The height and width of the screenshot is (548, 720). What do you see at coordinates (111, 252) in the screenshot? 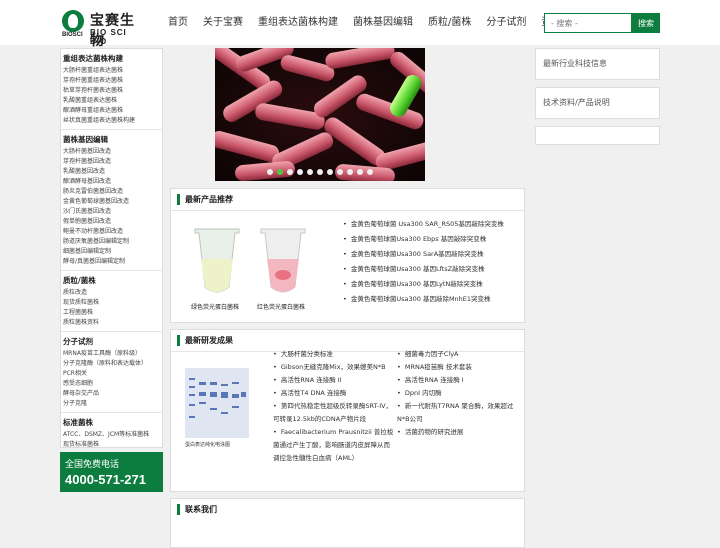
I see `sidebar-link: 细菌基因编辑定制` at bounding box center [111, 252].